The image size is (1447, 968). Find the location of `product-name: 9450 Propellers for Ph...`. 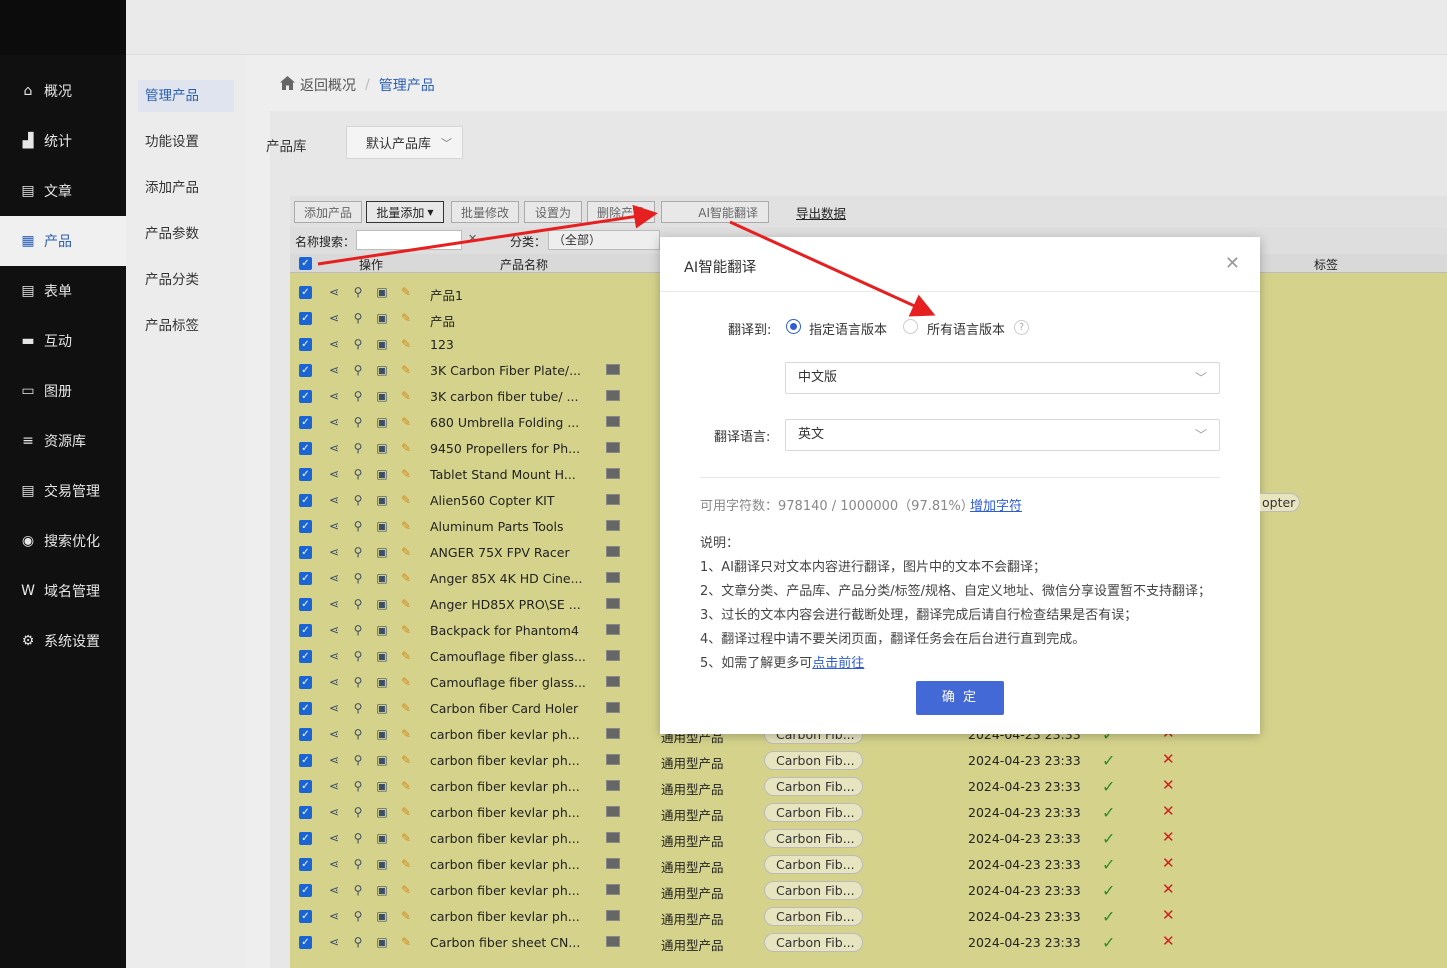

product-name: 9450 Propellers for Ph... is located at coordinates (505, 448).